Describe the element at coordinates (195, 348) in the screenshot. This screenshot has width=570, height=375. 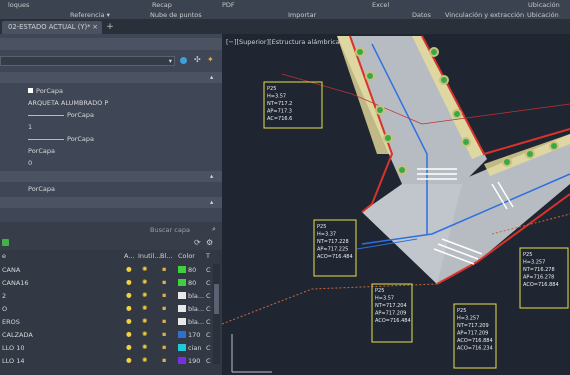
I see `layer-color-name: cian` at that location.